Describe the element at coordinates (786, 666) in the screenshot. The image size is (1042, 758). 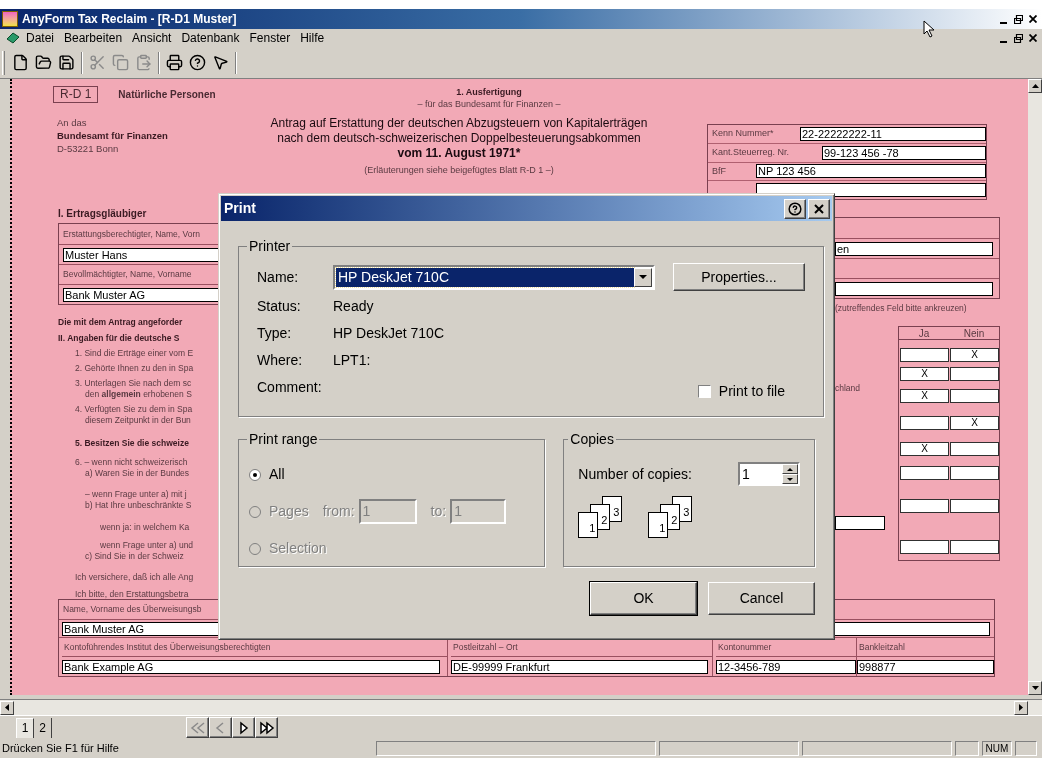
I see `bank-field: 12-3456-789` at that location.